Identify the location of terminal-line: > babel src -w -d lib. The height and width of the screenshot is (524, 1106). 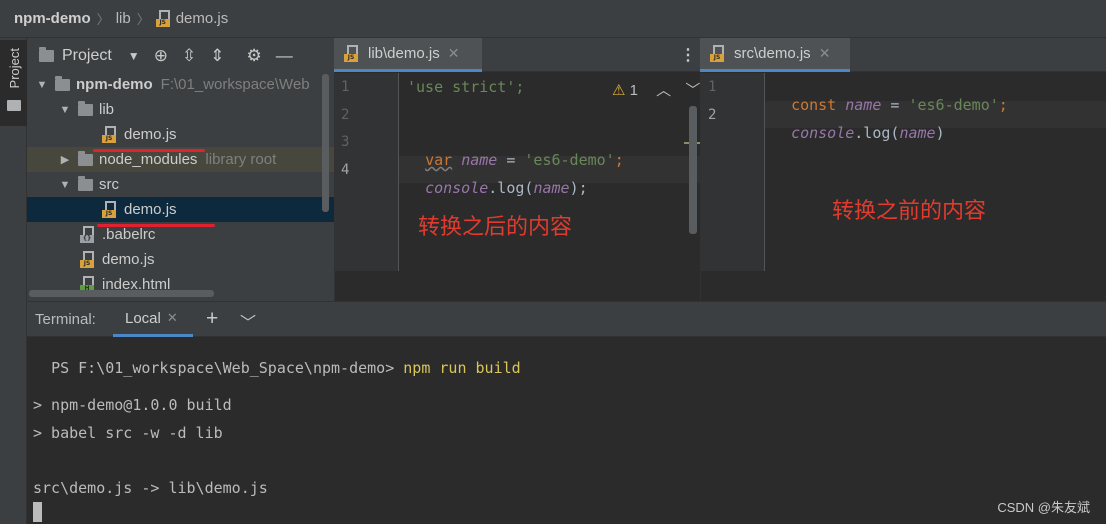
(128, 433).